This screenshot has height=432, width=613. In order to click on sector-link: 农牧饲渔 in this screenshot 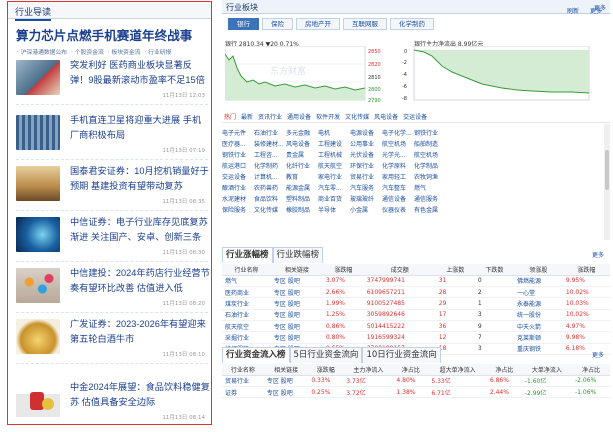, I will do `click(430, 177)`.